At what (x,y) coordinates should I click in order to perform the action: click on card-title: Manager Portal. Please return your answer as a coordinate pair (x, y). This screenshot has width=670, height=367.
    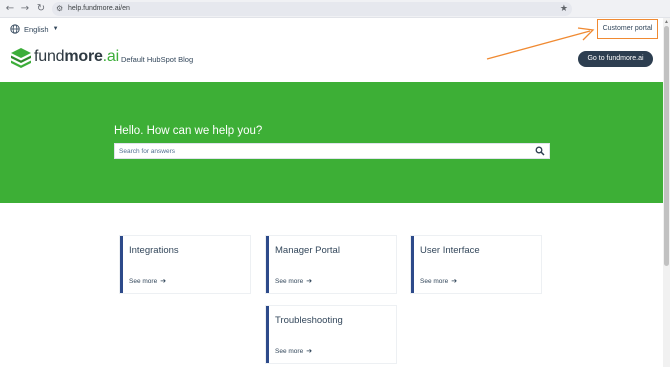
    Looking at the image, I should click on (307, 250).